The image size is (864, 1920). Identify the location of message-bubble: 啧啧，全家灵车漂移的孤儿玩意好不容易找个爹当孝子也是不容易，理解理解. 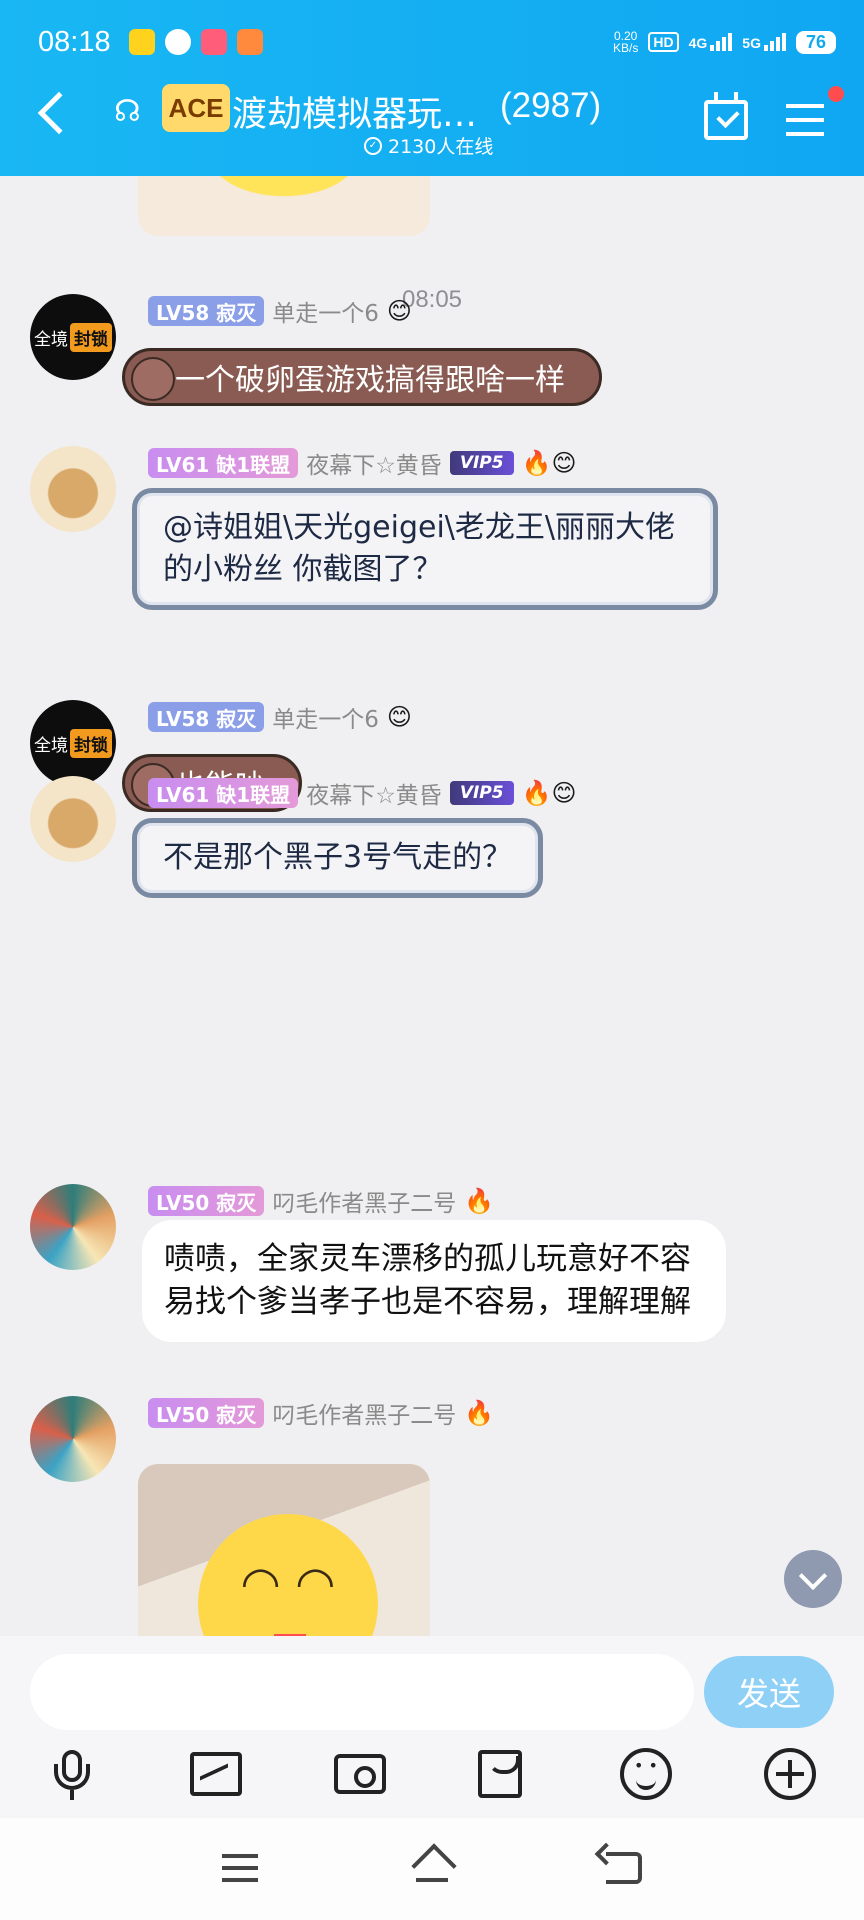
(434, 1281).